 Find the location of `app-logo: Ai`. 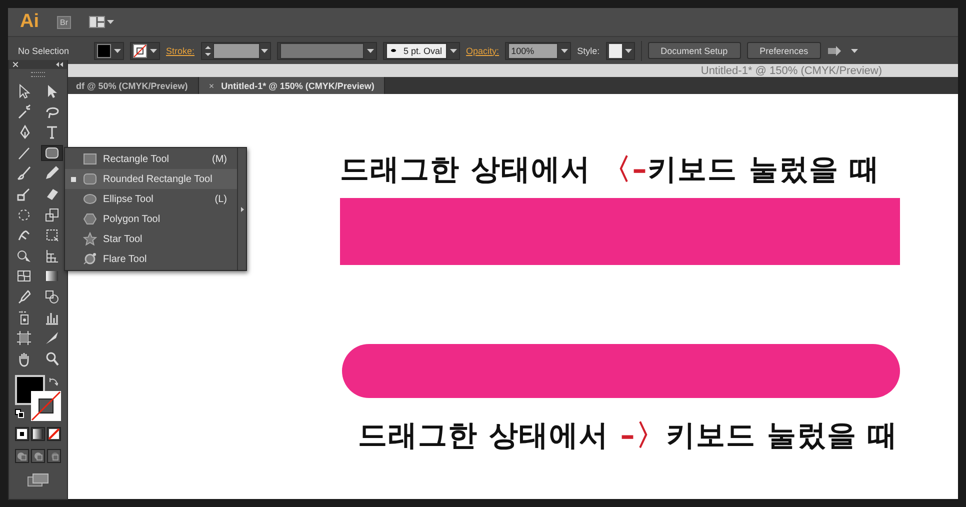

app-logo: Ai is located at coordinates (29, 22).